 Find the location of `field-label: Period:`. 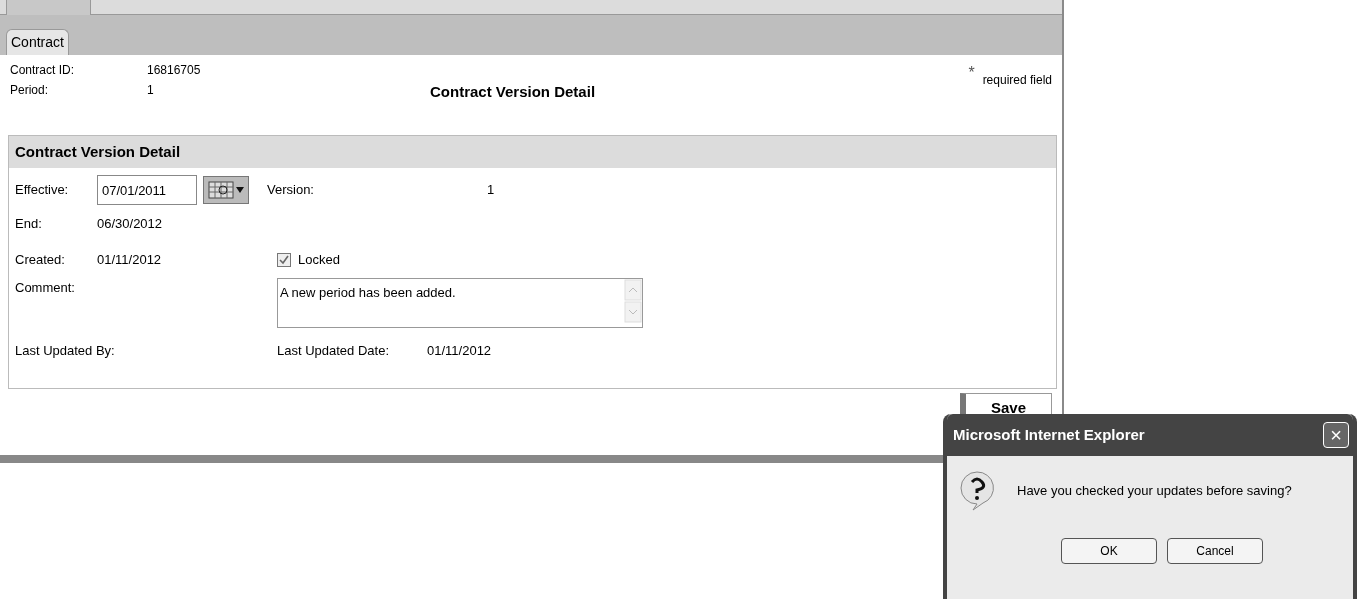

field-label: Period: is located at coordinates (30, 90).